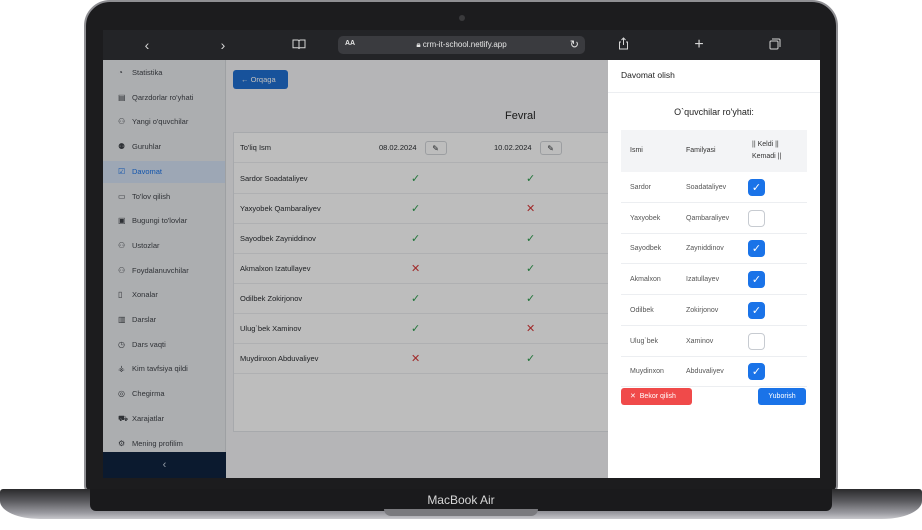  Describe the element at coordinates (705, 249) in the screenshot. I see `student-last-name: Zayniddinov` at that location.